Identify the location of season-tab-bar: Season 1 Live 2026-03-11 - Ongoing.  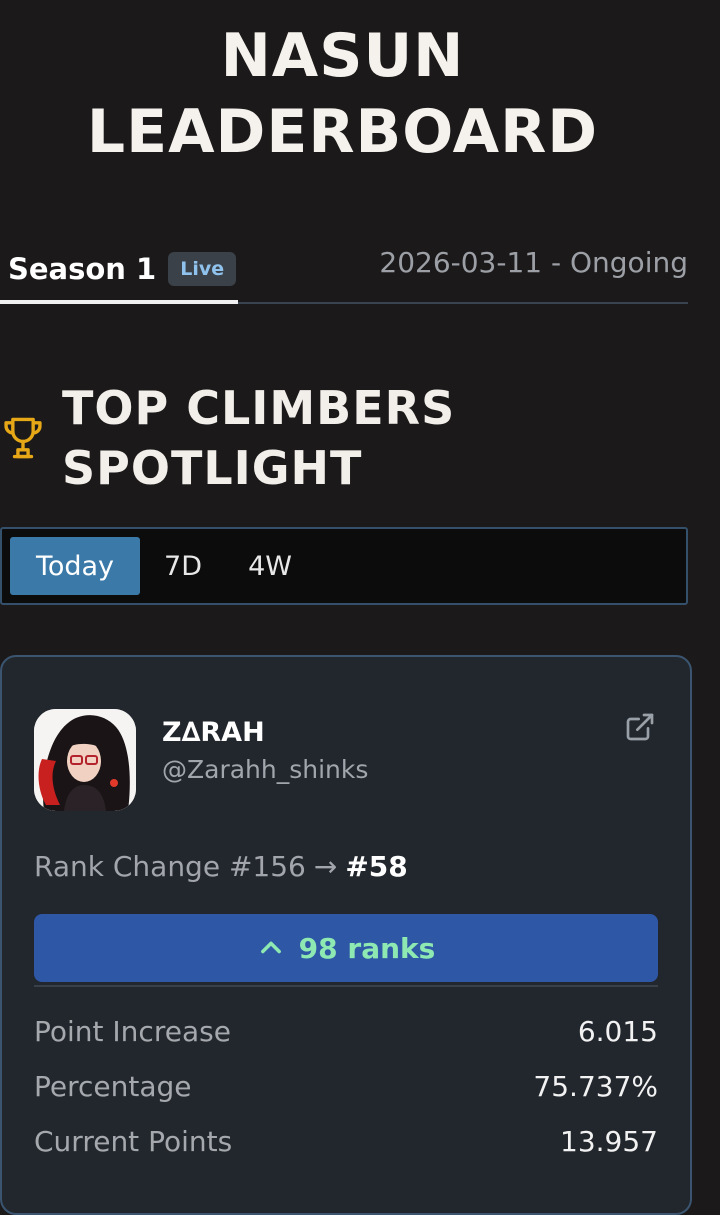
(344, 270).